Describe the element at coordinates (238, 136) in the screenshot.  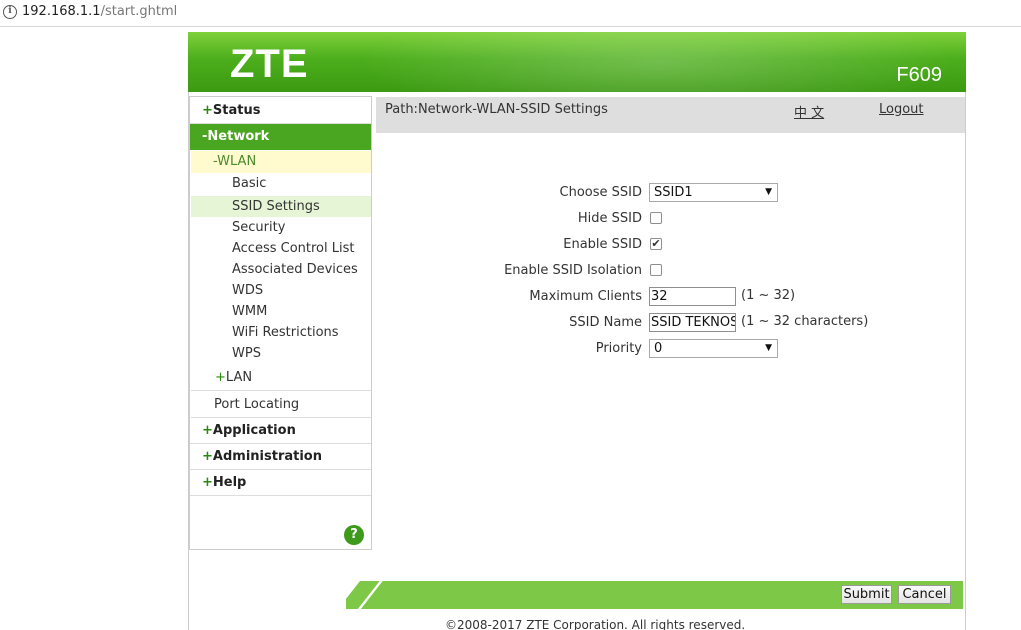
I see `sidebar-item-label: Network` at that location.